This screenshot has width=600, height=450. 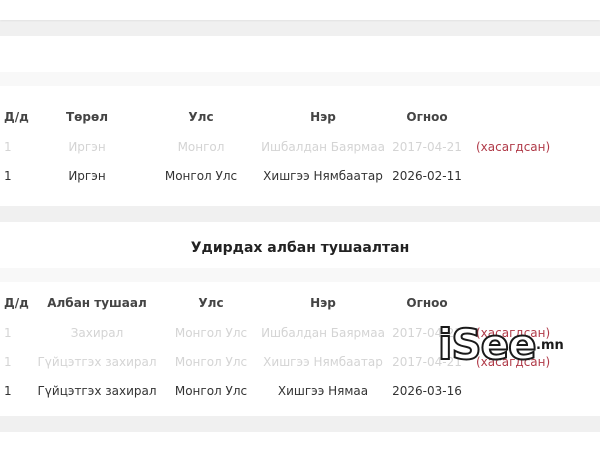 I want to click on row-date: 2026-02-11, so click(x=427, y=175).